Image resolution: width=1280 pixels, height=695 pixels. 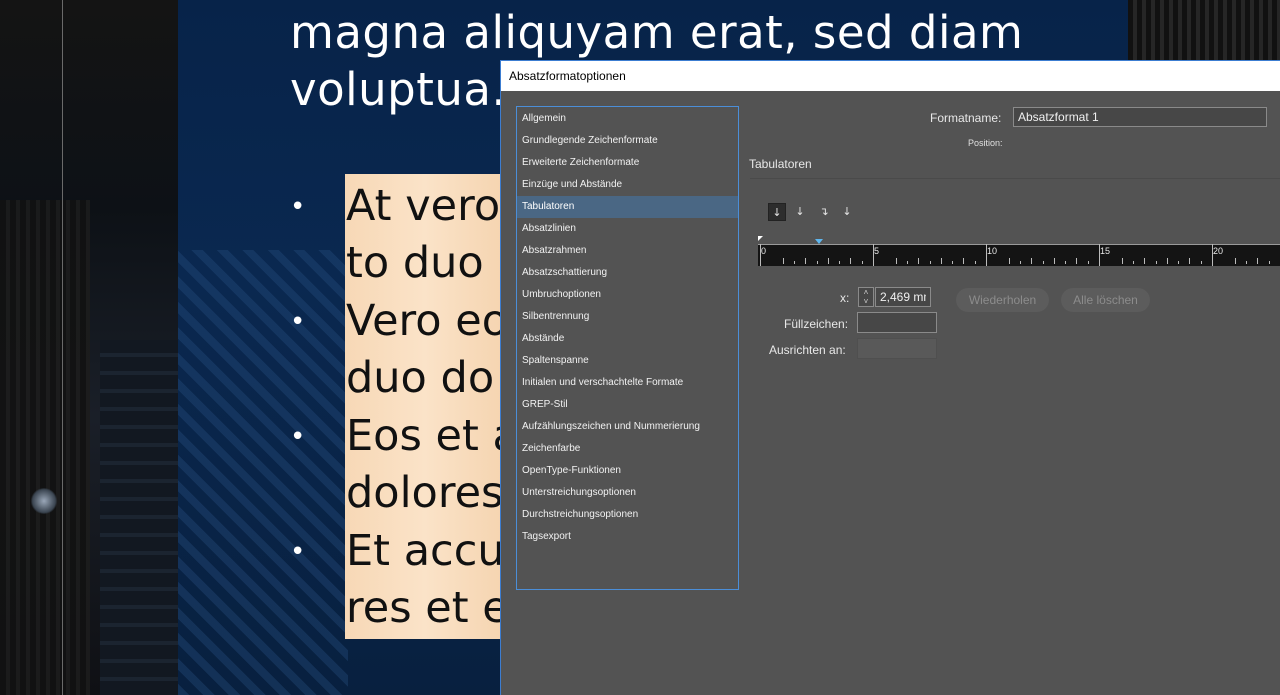 What do you see at coordinates (777, 212) in the screenshot?
I see `tab-left-icon: ↓` at bounding box center [777, 212].